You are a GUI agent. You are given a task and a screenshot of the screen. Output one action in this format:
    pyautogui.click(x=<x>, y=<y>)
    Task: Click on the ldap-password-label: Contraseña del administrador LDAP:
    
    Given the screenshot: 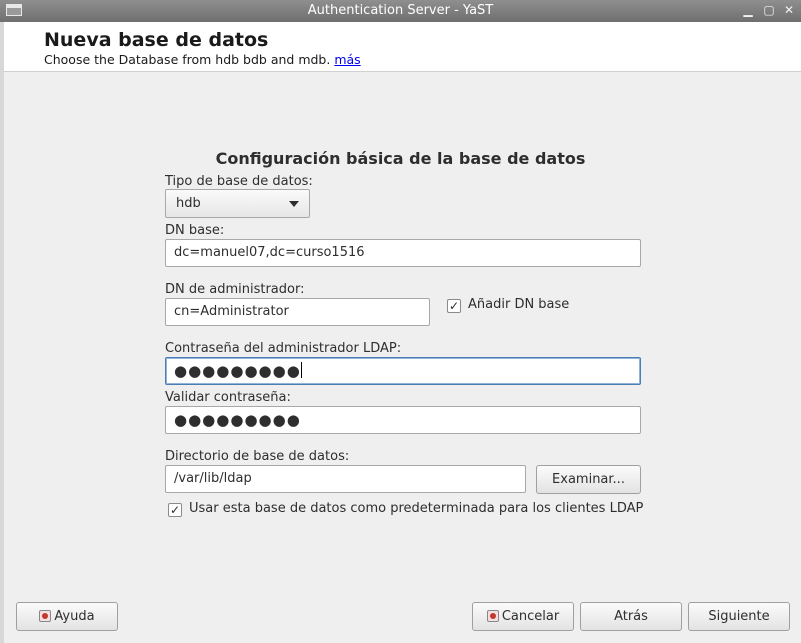 What is the action you would take?
    pyautogui.click(x=283, y=348)
    